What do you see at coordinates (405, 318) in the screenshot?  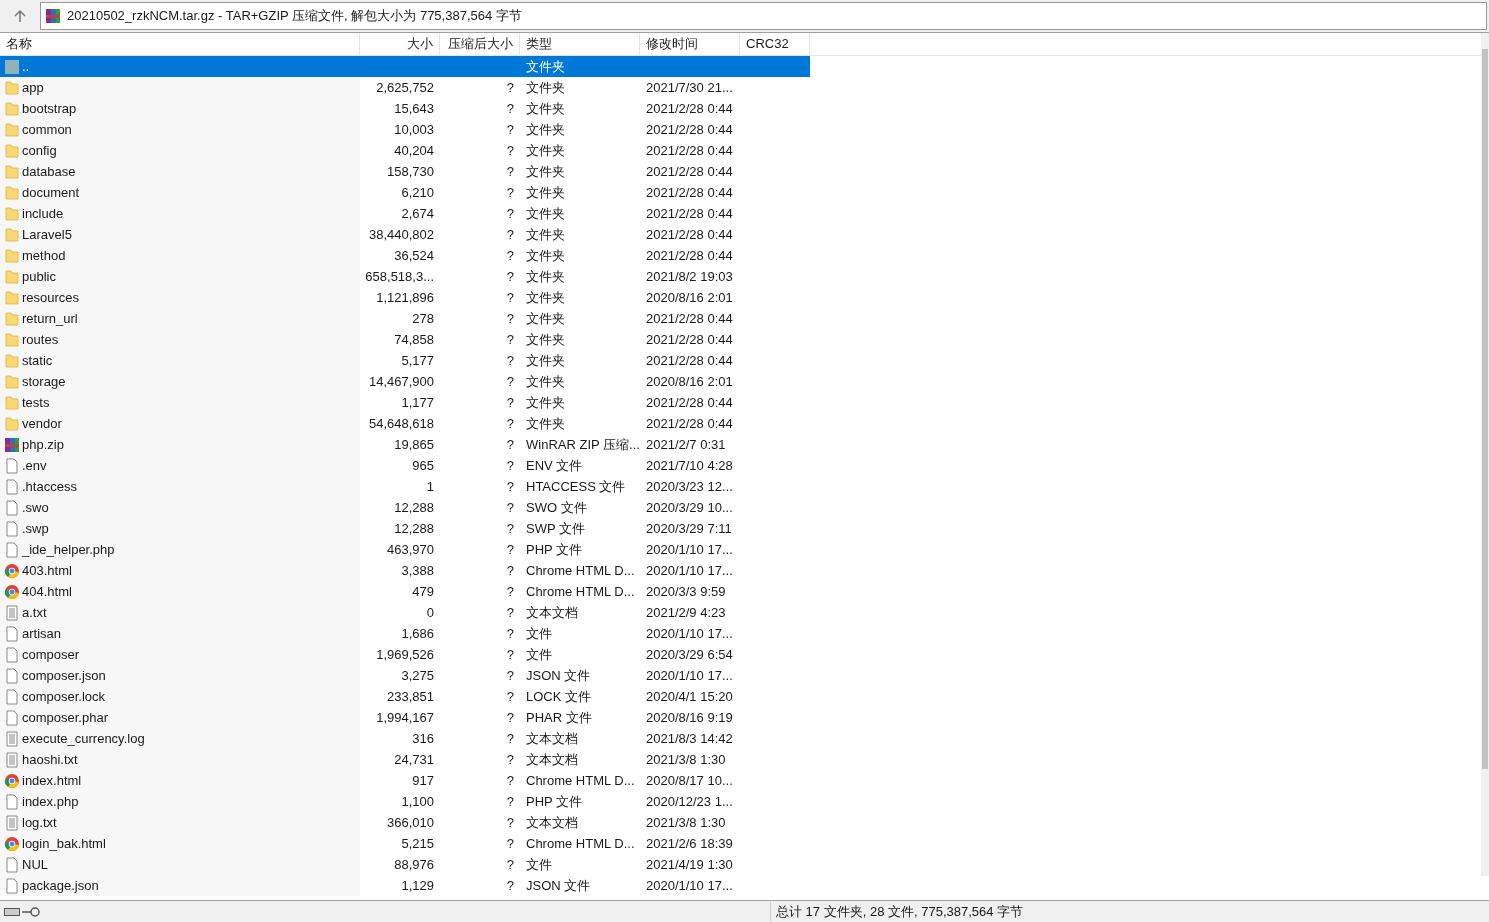 I see `file-row: return_url 278 ? 文件夹 2021/2/28 0:44` at bounding box center [405, 318].